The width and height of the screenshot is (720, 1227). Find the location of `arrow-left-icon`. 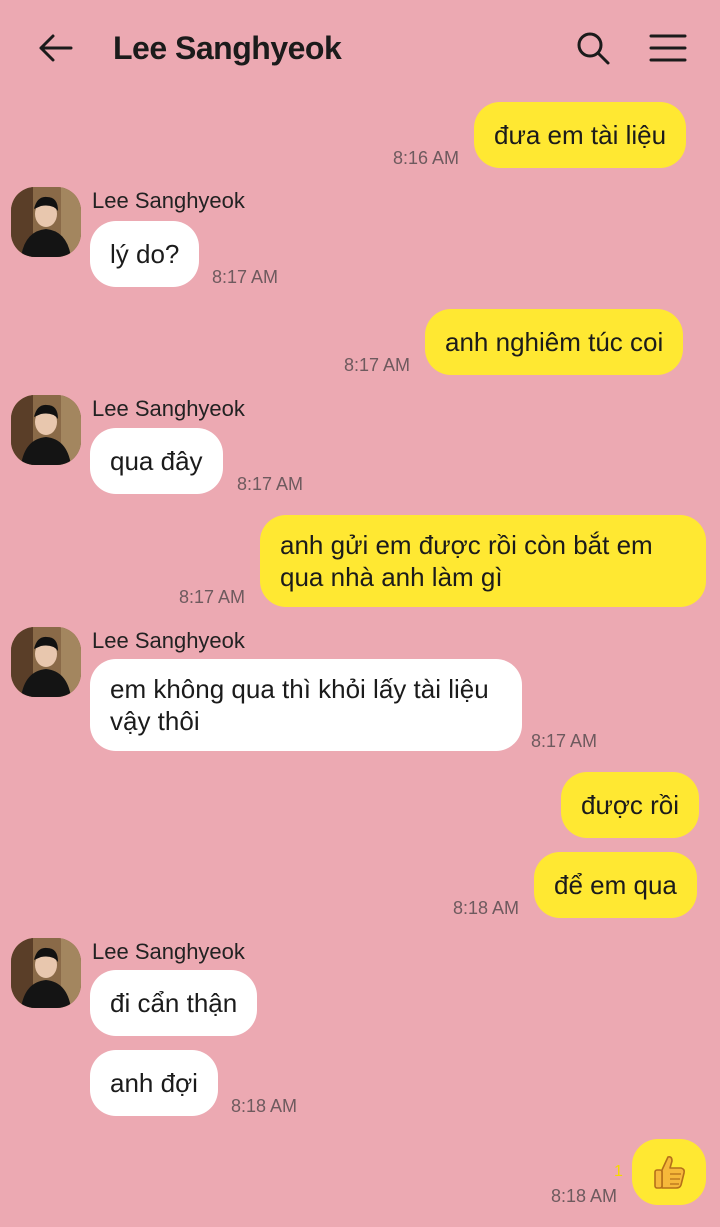

arrow-left-icon is located at coordinates (56, 48).